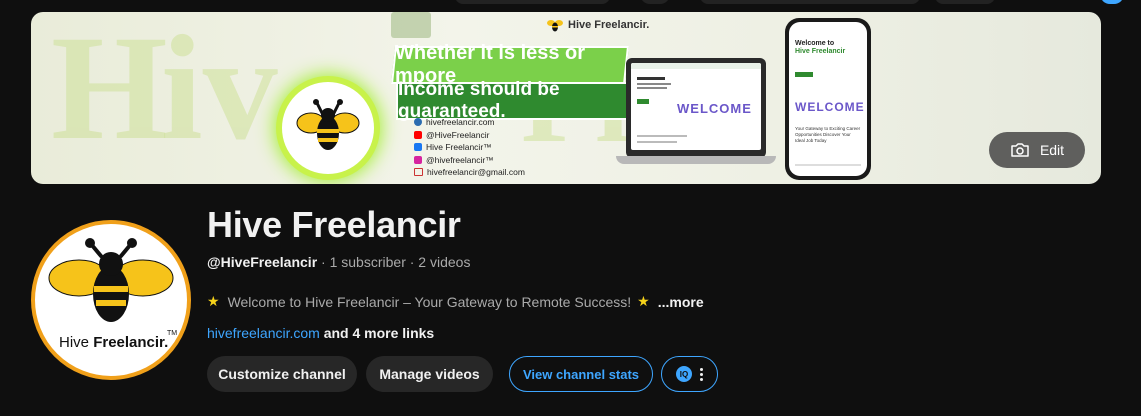 The image size is (1141, 416). I want to click on contact-email: hivefreelancir@gmail.com, so click(476, 172).